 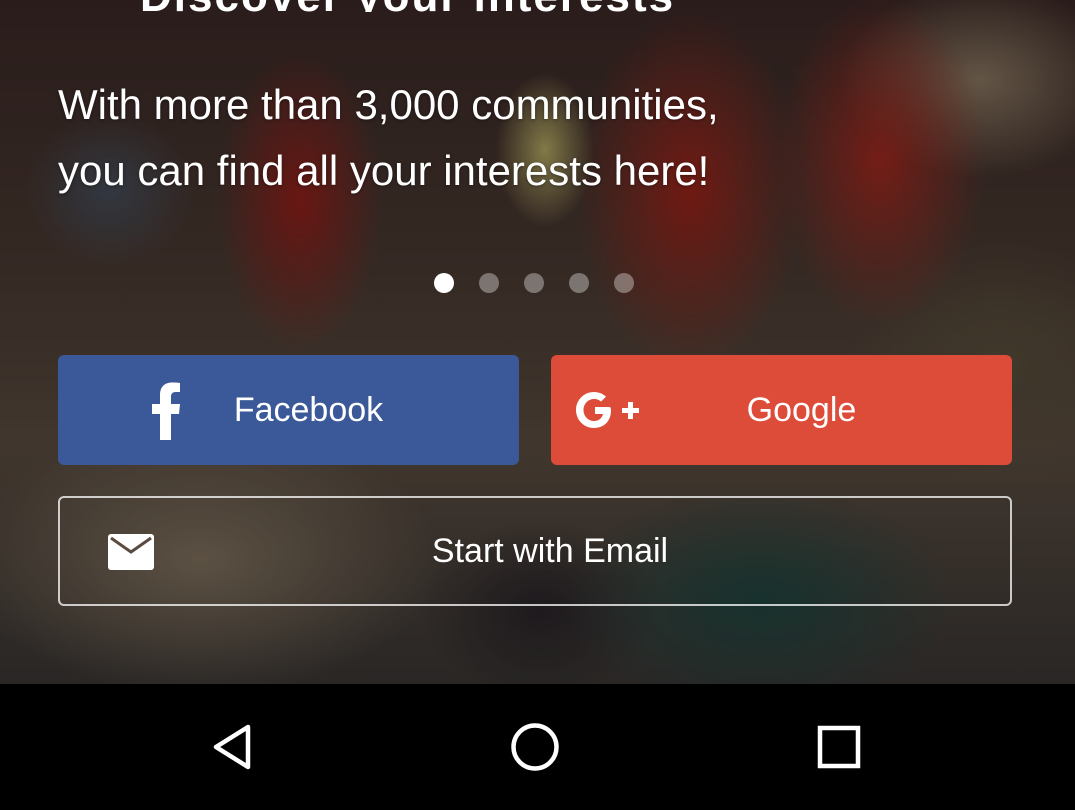 I want to click on home-circle-icon, so click(x=535, y=747).